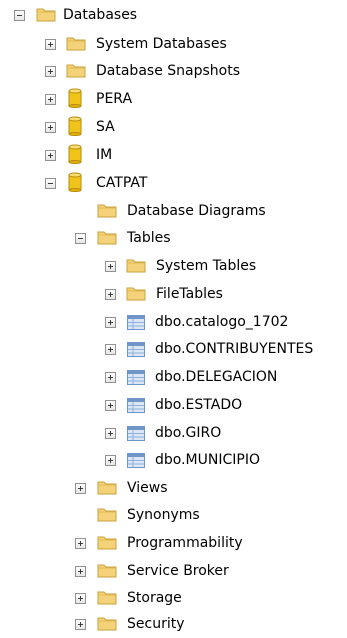 The width and height of the screenshot is (347, 638). What do you see at coordinates (161, 44) in the screenshot?
I see `node-label: System Databases` at bounding box center [161, 44].